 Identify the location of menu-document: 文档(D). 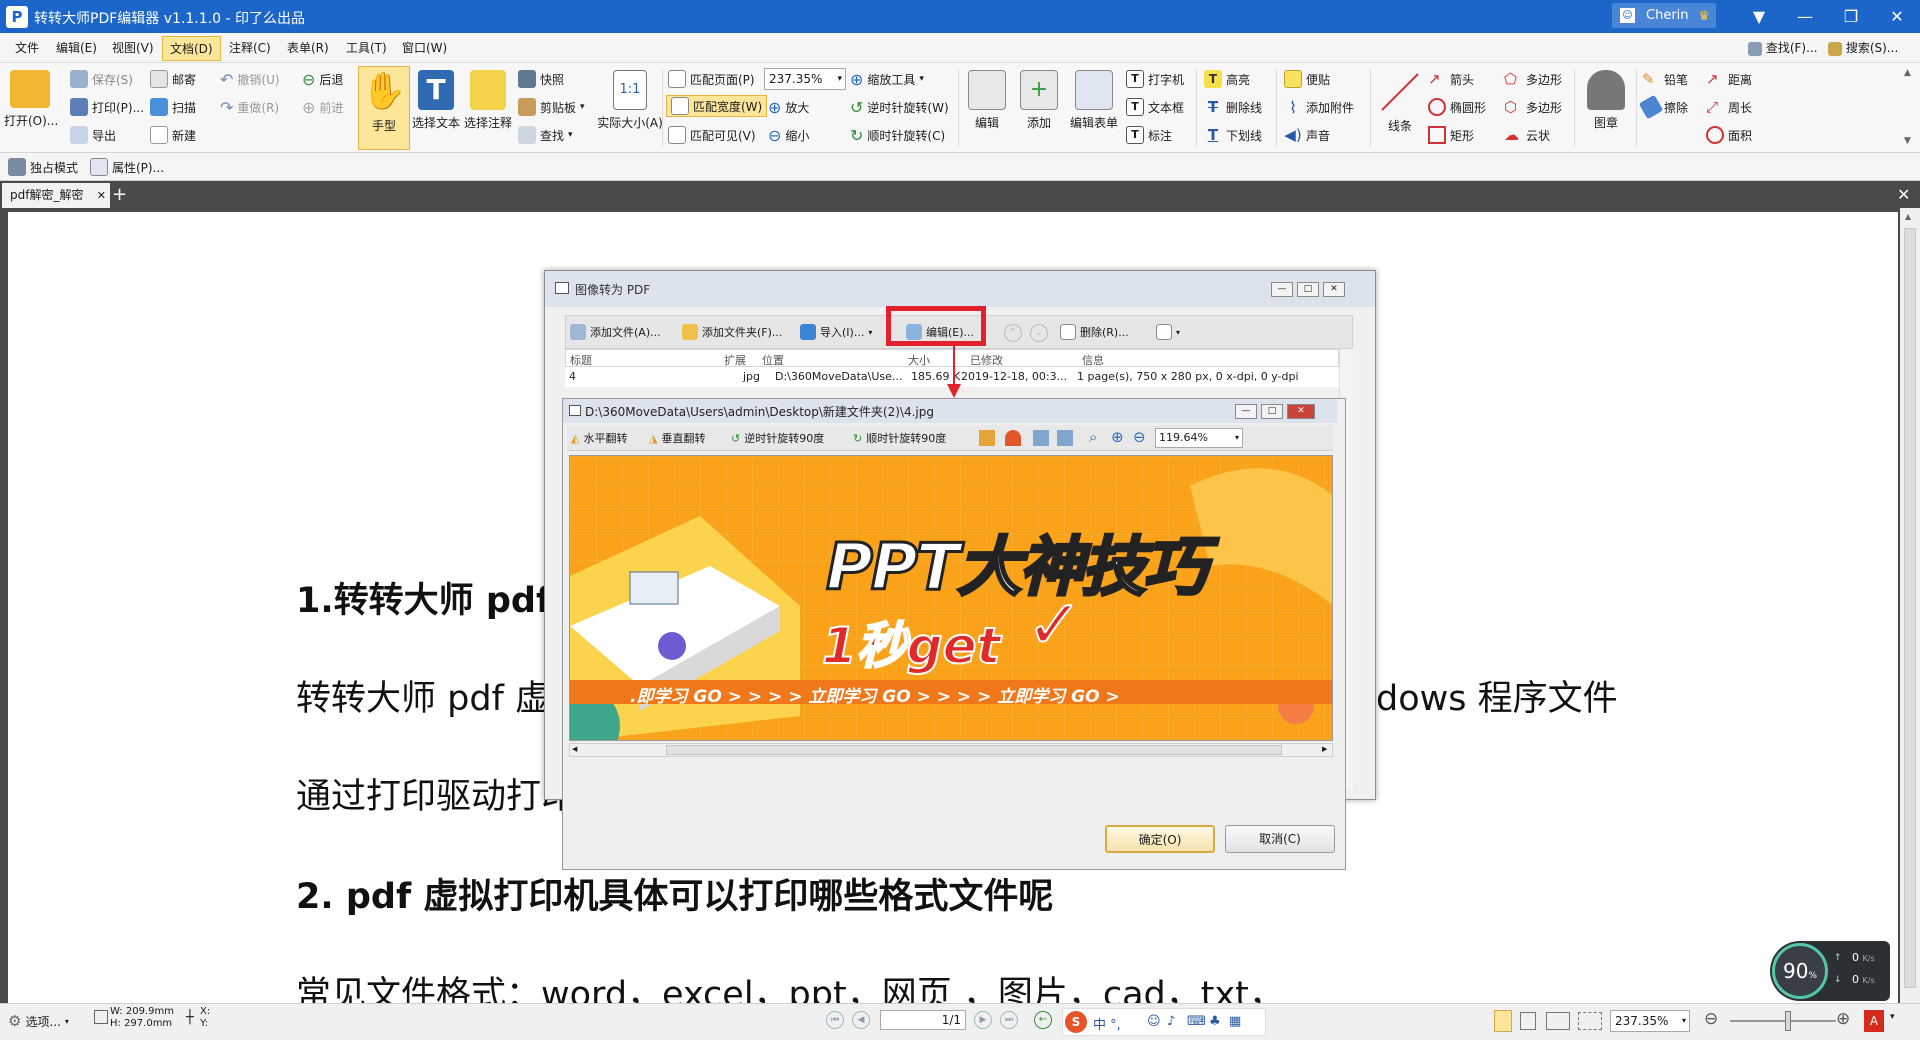
(191, 48).